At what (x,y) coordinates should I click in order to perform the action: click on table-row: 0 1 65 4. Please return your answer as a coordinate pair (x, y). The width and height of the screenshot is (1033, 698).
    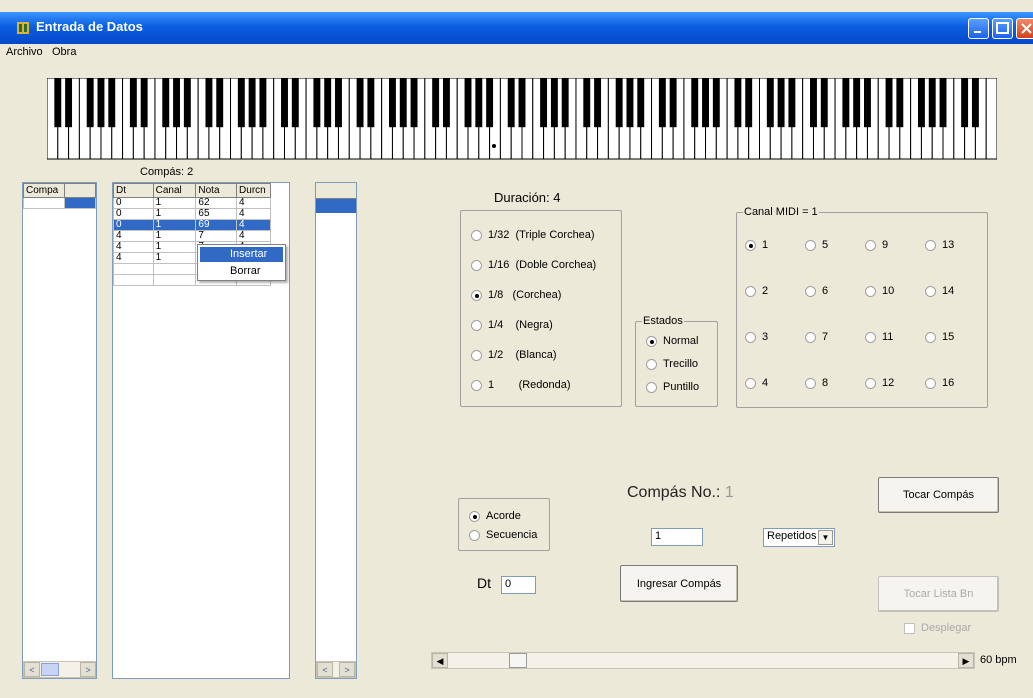
    Looking at the image, I should click on (192, 214).